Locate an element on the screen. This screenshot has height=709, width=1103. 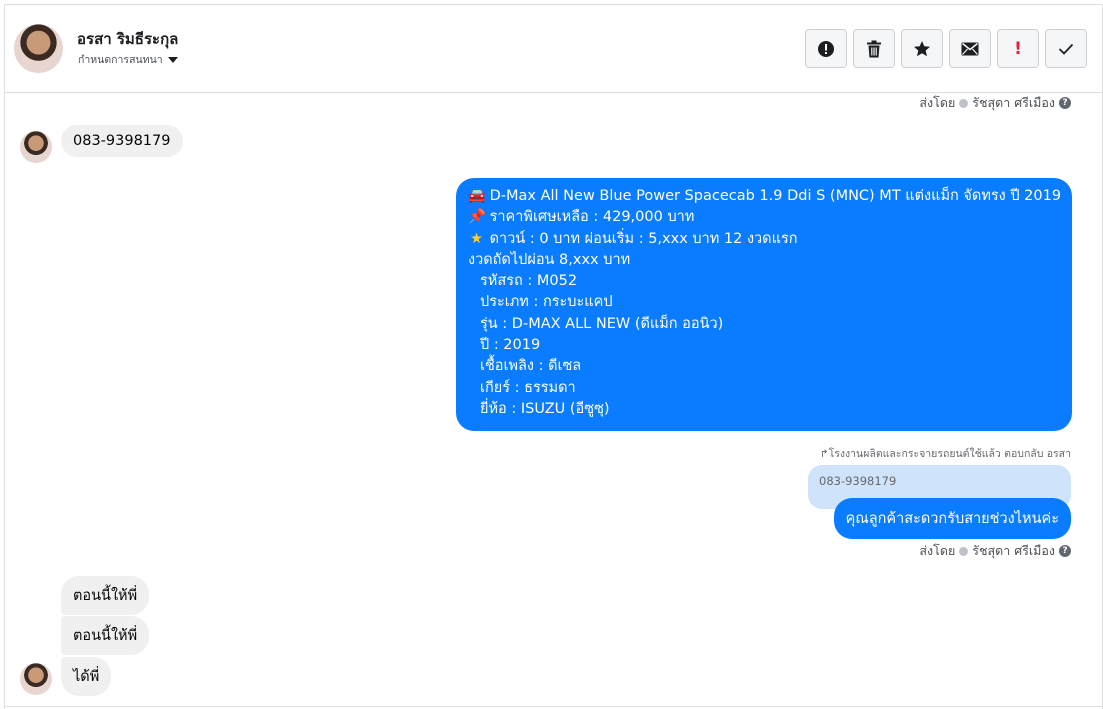
assign-conversation-dropdown: กำหนดการสนทนา is located at coordinates (128, 59).